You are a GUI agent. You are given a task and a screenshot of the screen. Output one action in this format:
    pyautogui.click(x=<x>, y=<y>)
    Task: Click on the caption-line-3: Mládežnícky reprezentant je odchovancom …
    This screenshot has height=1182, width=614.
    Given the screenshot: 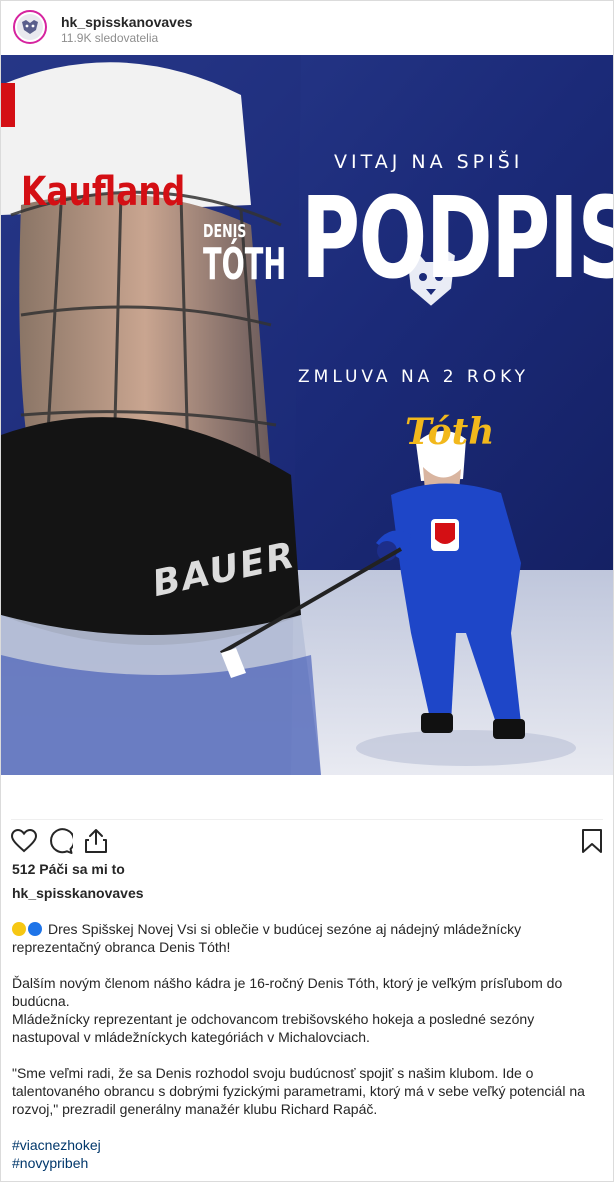 What is the action you would take?
    pyautogui.click(x=273, y=1028)
    